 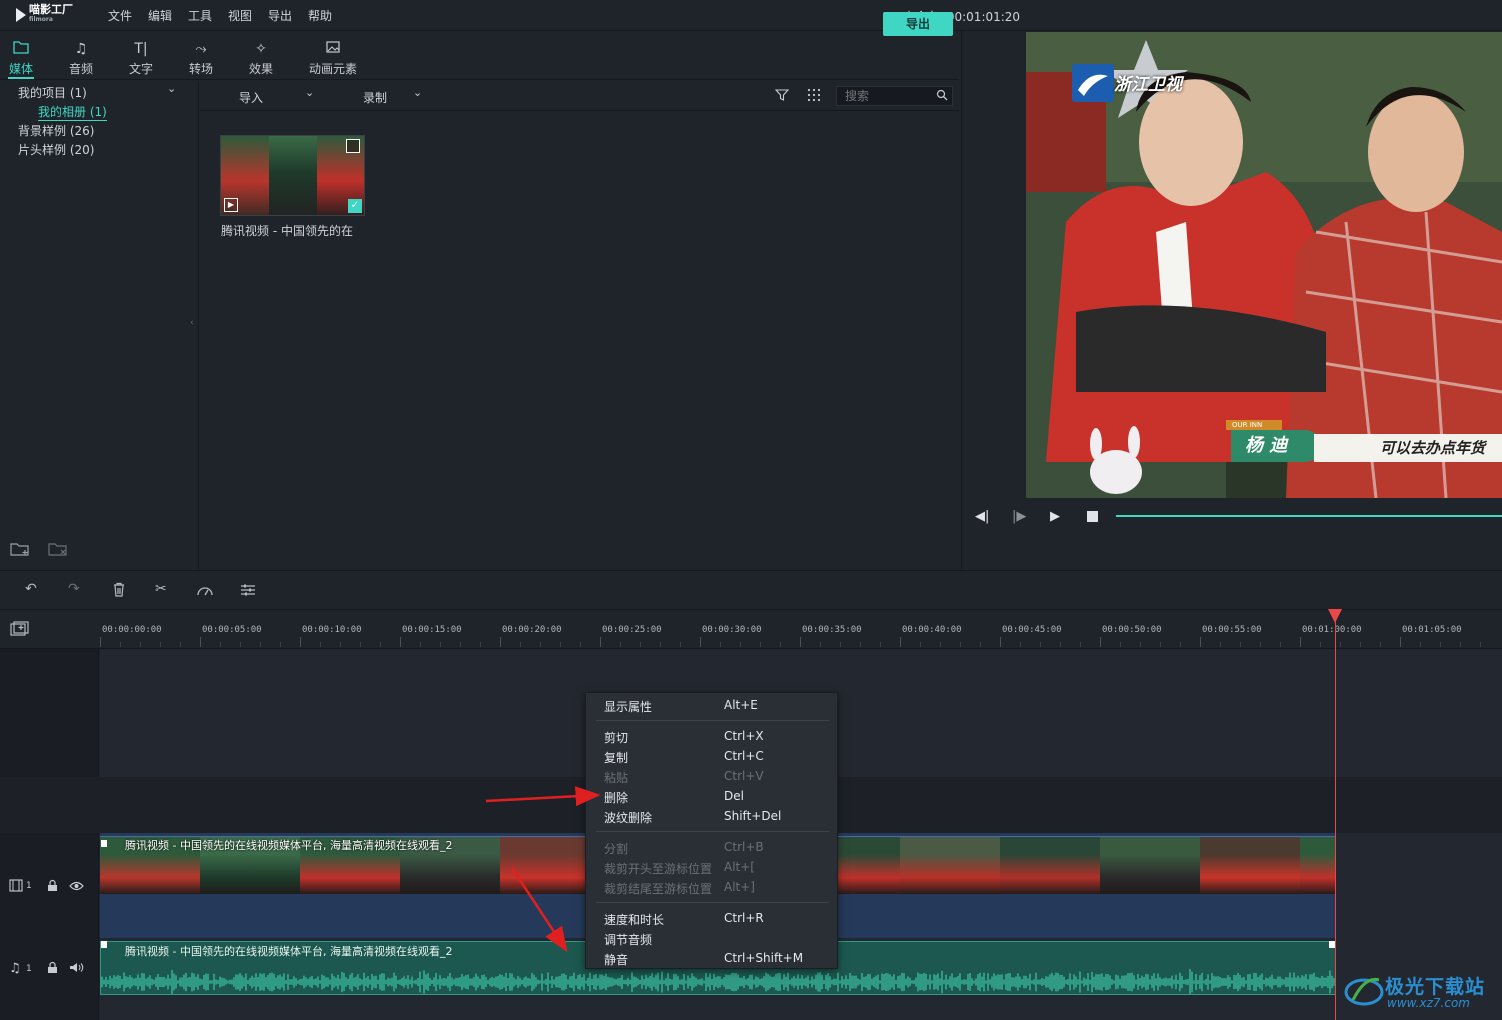 What do you see at coordinates (76, 969) in the screenshot?
I see `volume-icon` at bounding box center [76, 969].